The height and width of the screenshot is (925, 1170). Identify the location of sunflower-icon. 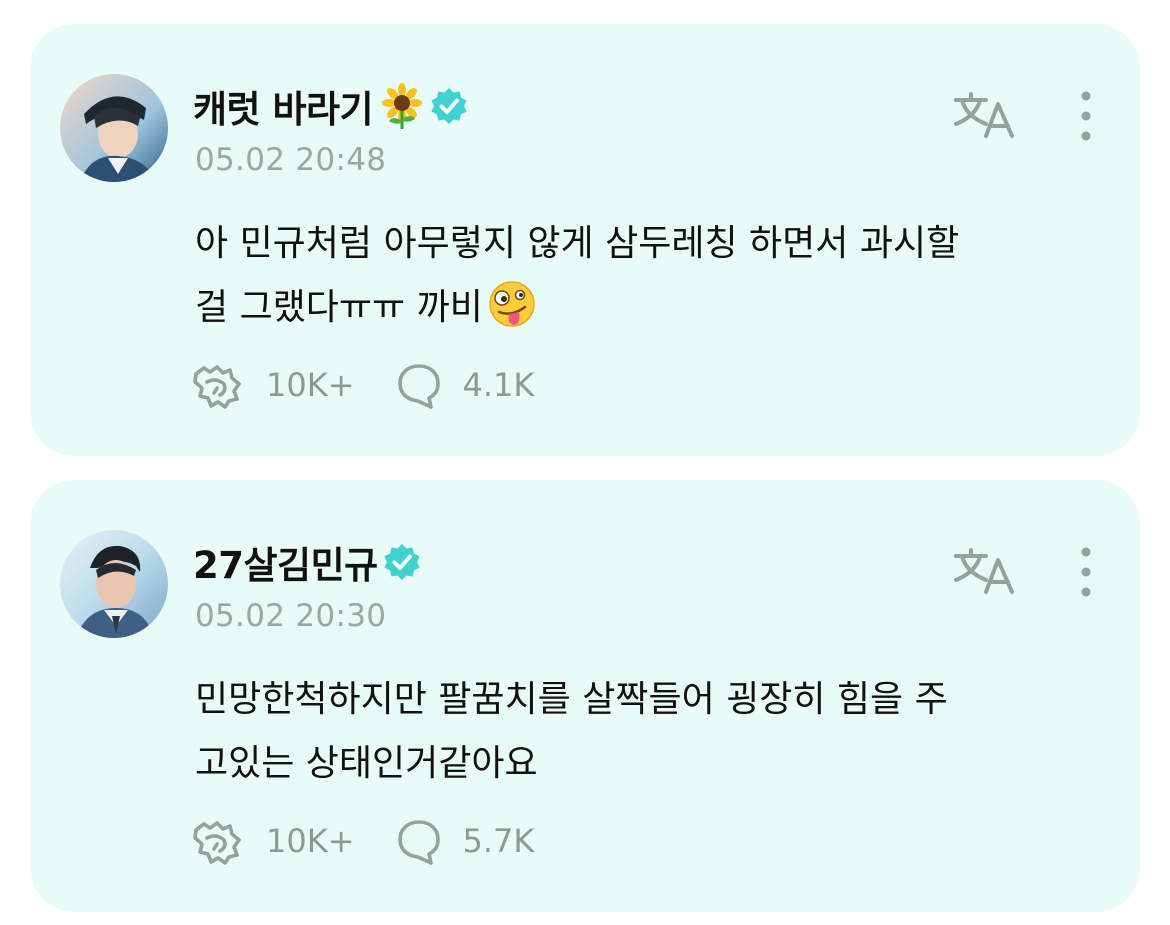
(402, 106).